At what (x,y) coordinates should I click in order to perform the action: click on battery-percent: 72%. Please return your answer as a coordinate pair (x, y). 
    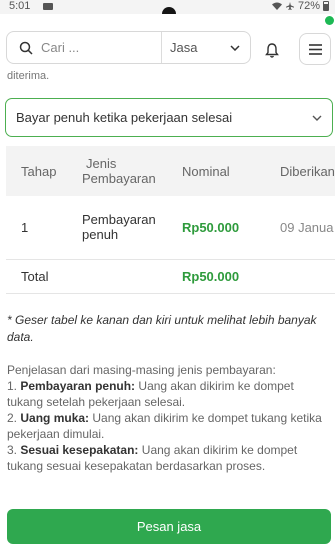
    Looking at the image, I should click on (308, 6).